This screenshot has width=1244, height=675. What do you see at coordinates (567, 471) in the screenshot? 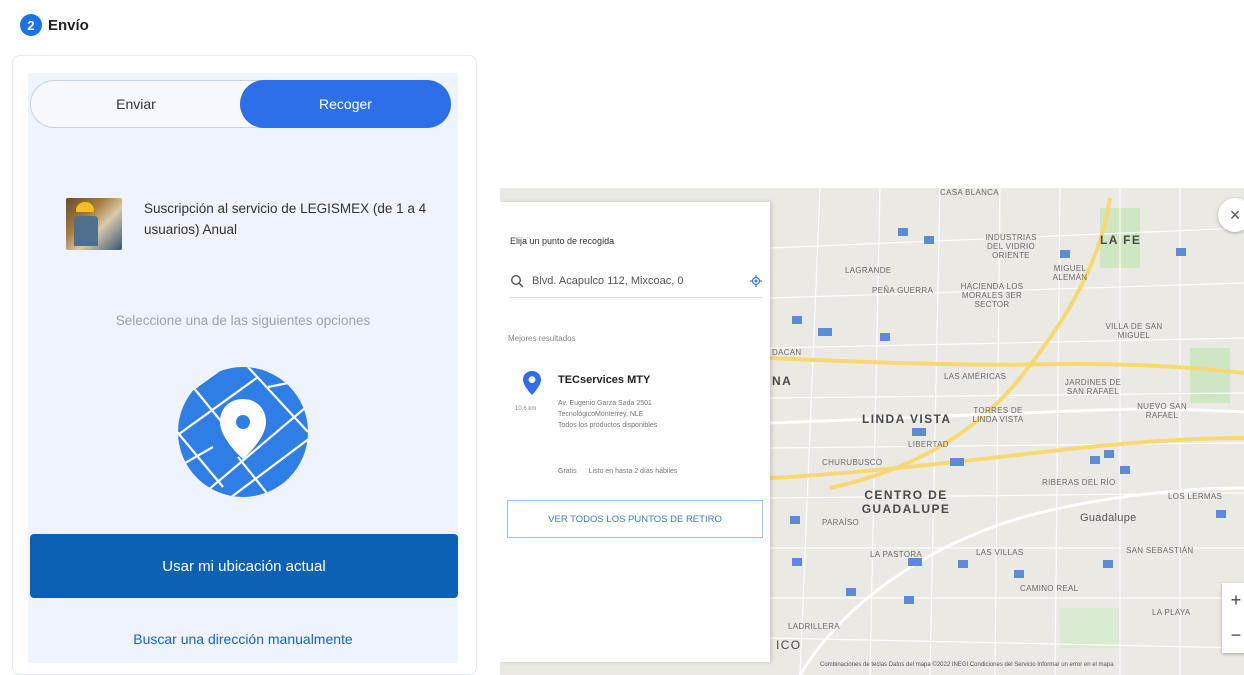
I see `result-price: Gratis` at bounding box center [567, 471].